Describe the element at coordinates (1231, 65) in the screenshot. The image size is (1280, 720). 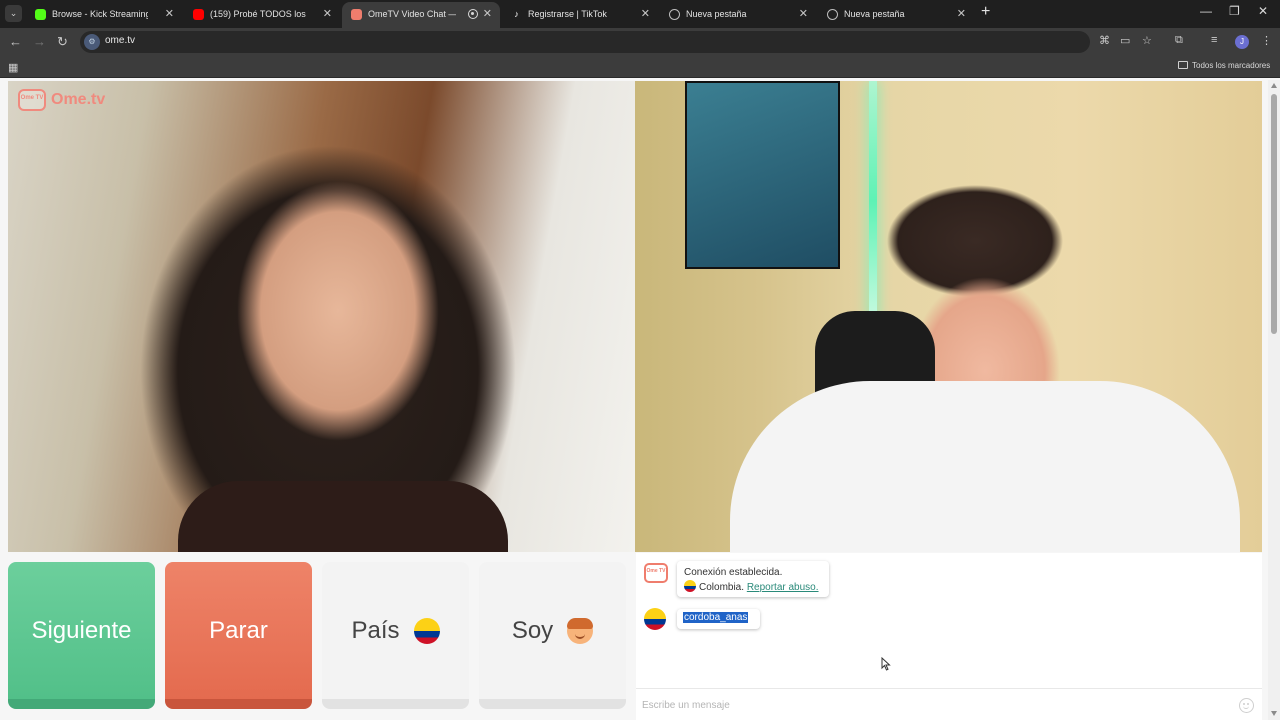
I see `all-bookmarks-label: Todos los marcadores` at that location.